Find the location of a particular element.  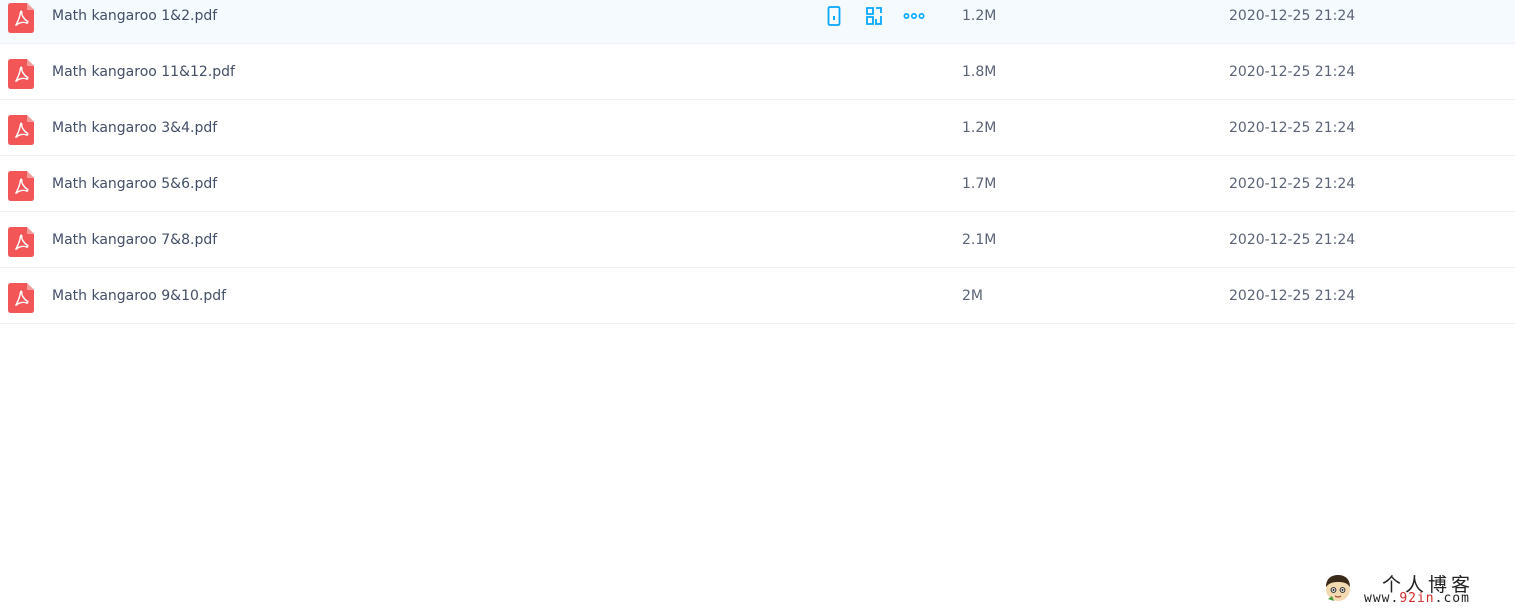

file-name: Math kangaroo 7&8.pdf is located at coordinates (134, 240).